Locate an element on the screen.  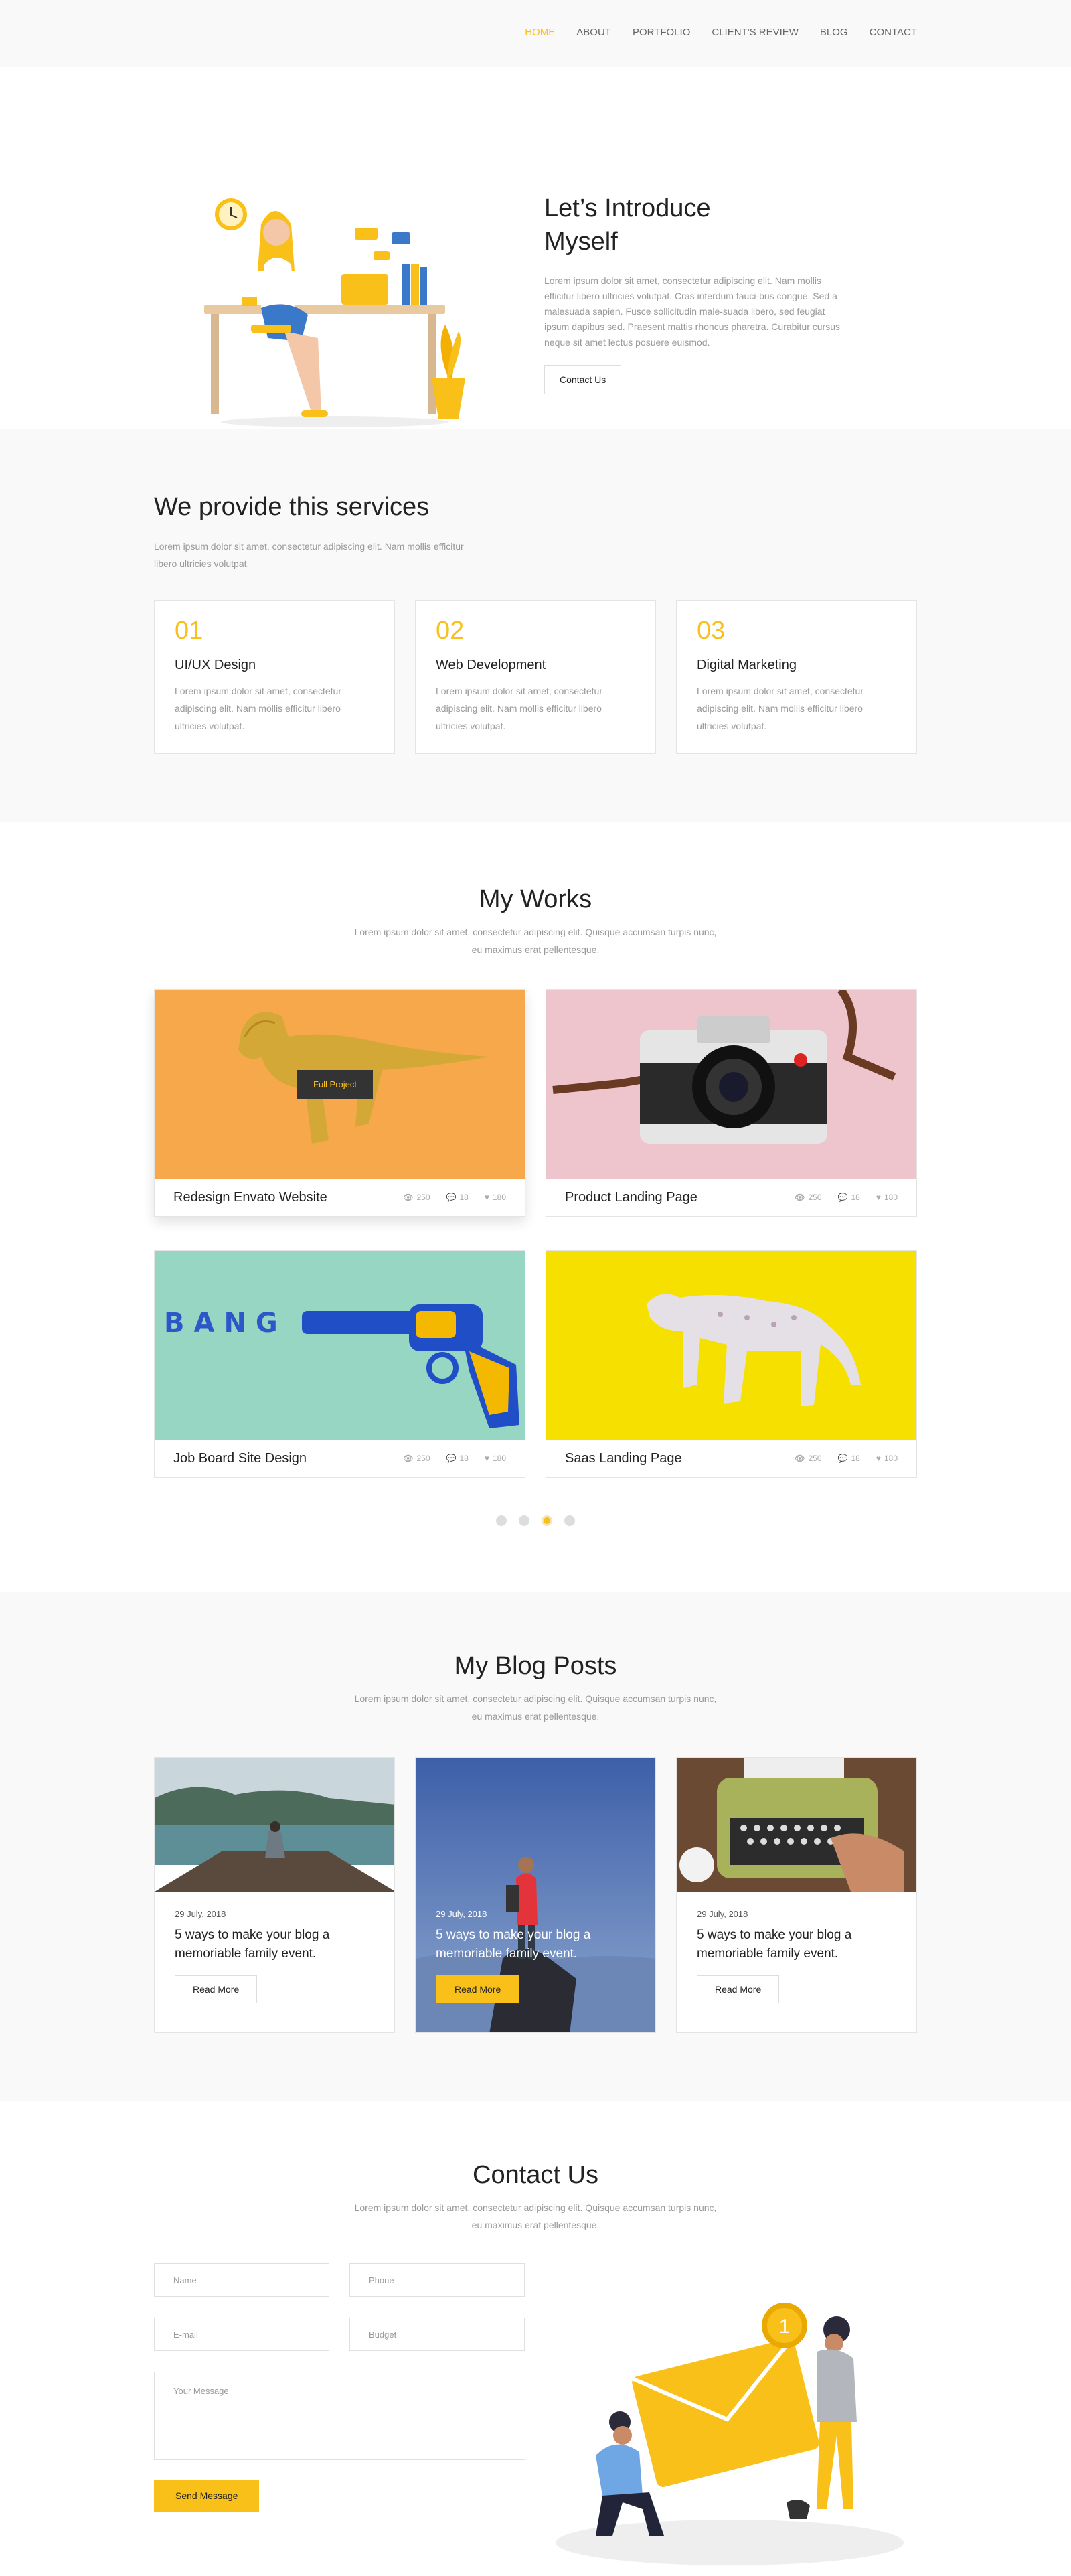
intro-title: Let’s Introduce Myself is located at coordinates (627, 225).